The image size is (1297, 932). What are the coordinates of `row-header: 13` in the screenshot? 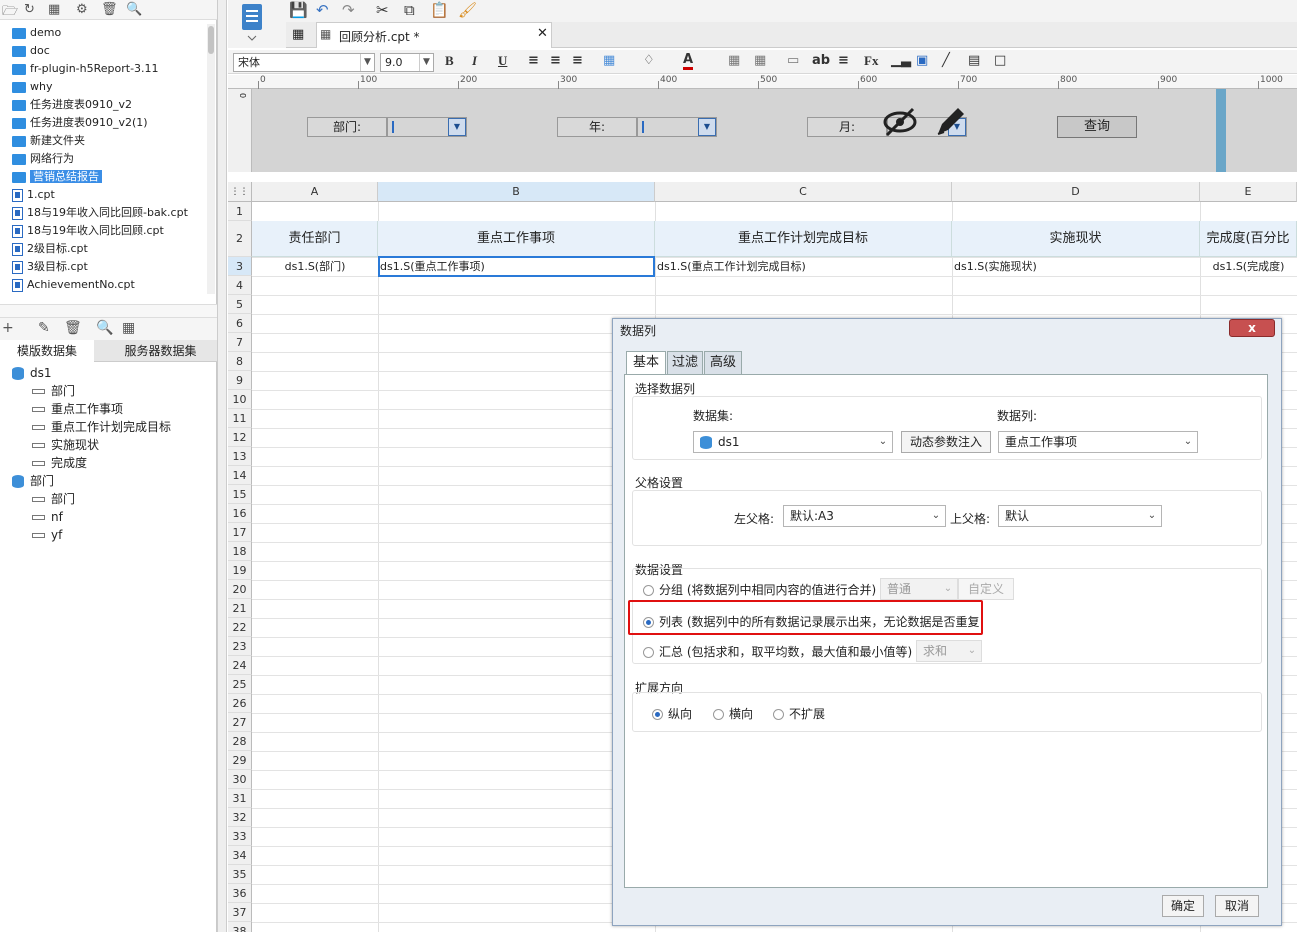 It's located at (240, 456).